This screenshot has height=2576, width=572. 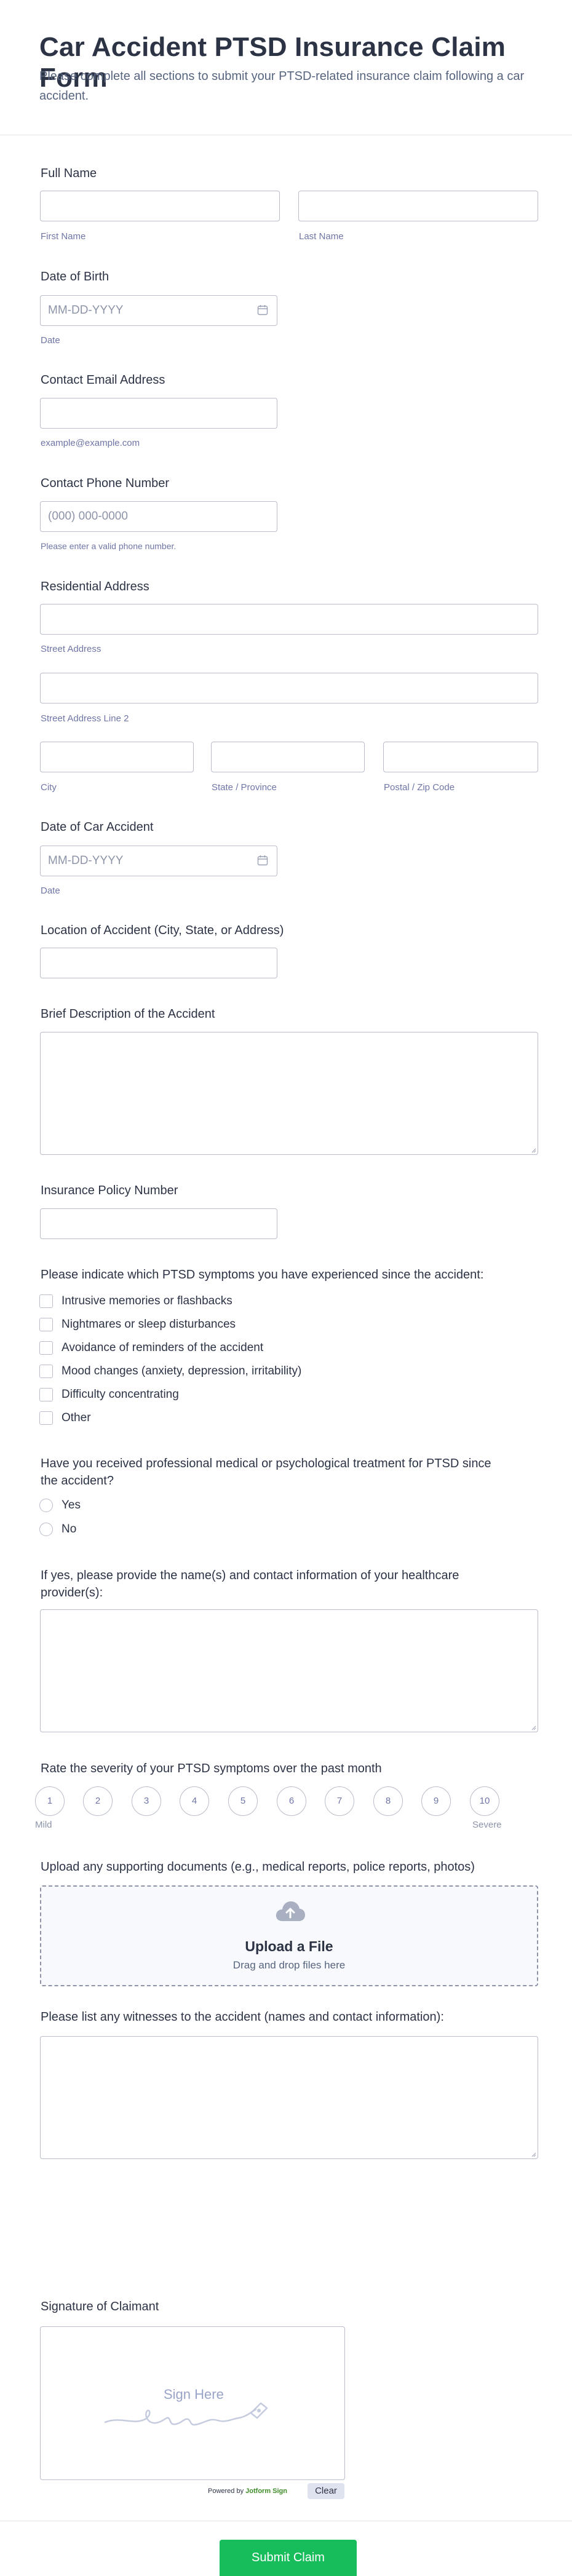 I want to click on treatment-label-line2: the accident?, so click(x=77, y=1481).